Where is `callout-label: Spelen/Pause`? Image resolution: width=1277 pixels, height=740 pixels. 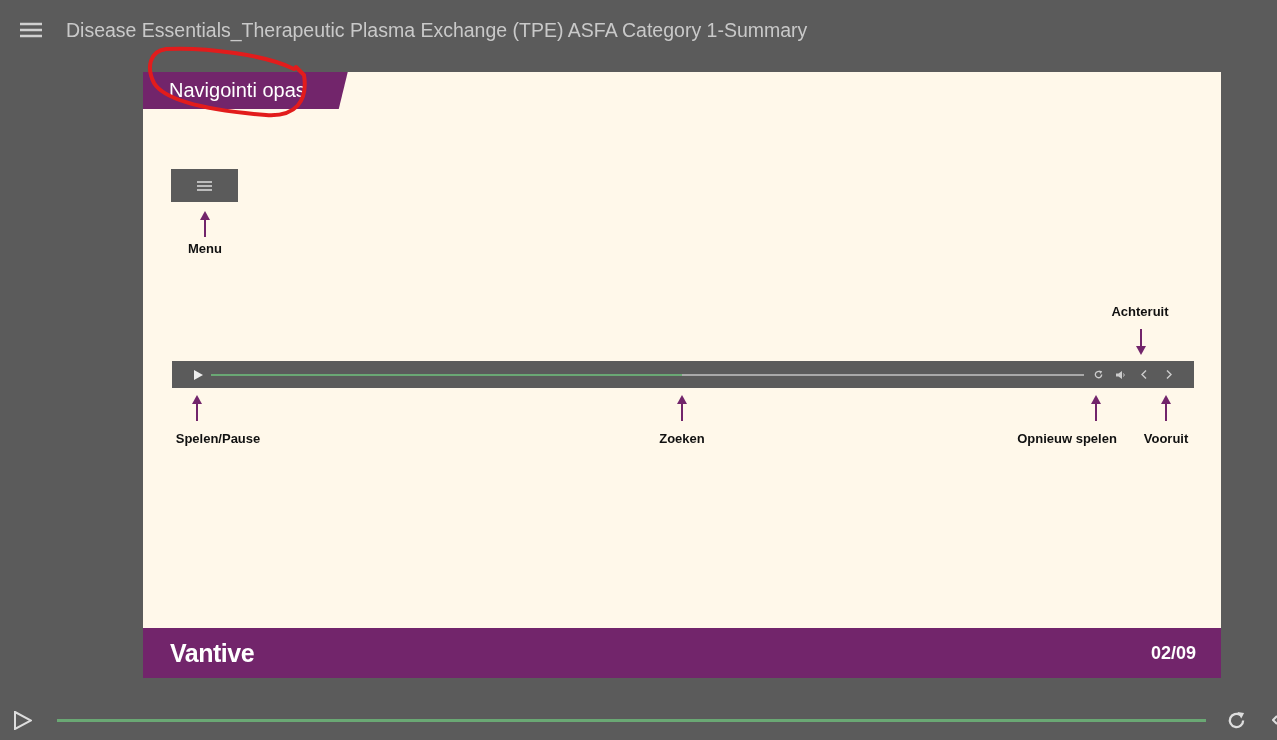 callout-label: Spelen/Pause is located at coordinates (218, 438).